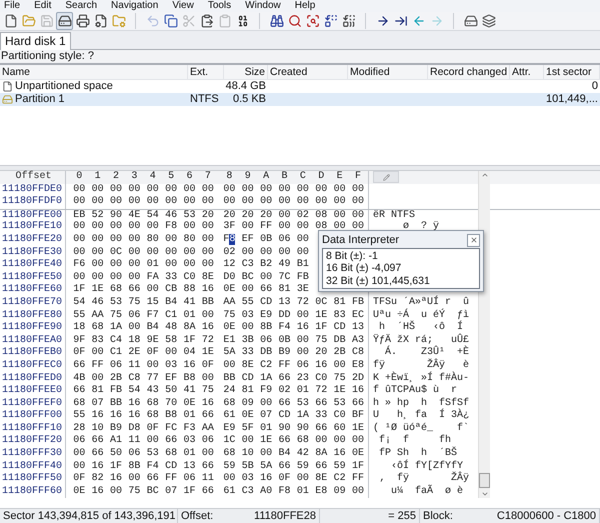 The width and height of the screenshot is (600, 523). I want to click on hex-byte: C1, so click(116, 353).